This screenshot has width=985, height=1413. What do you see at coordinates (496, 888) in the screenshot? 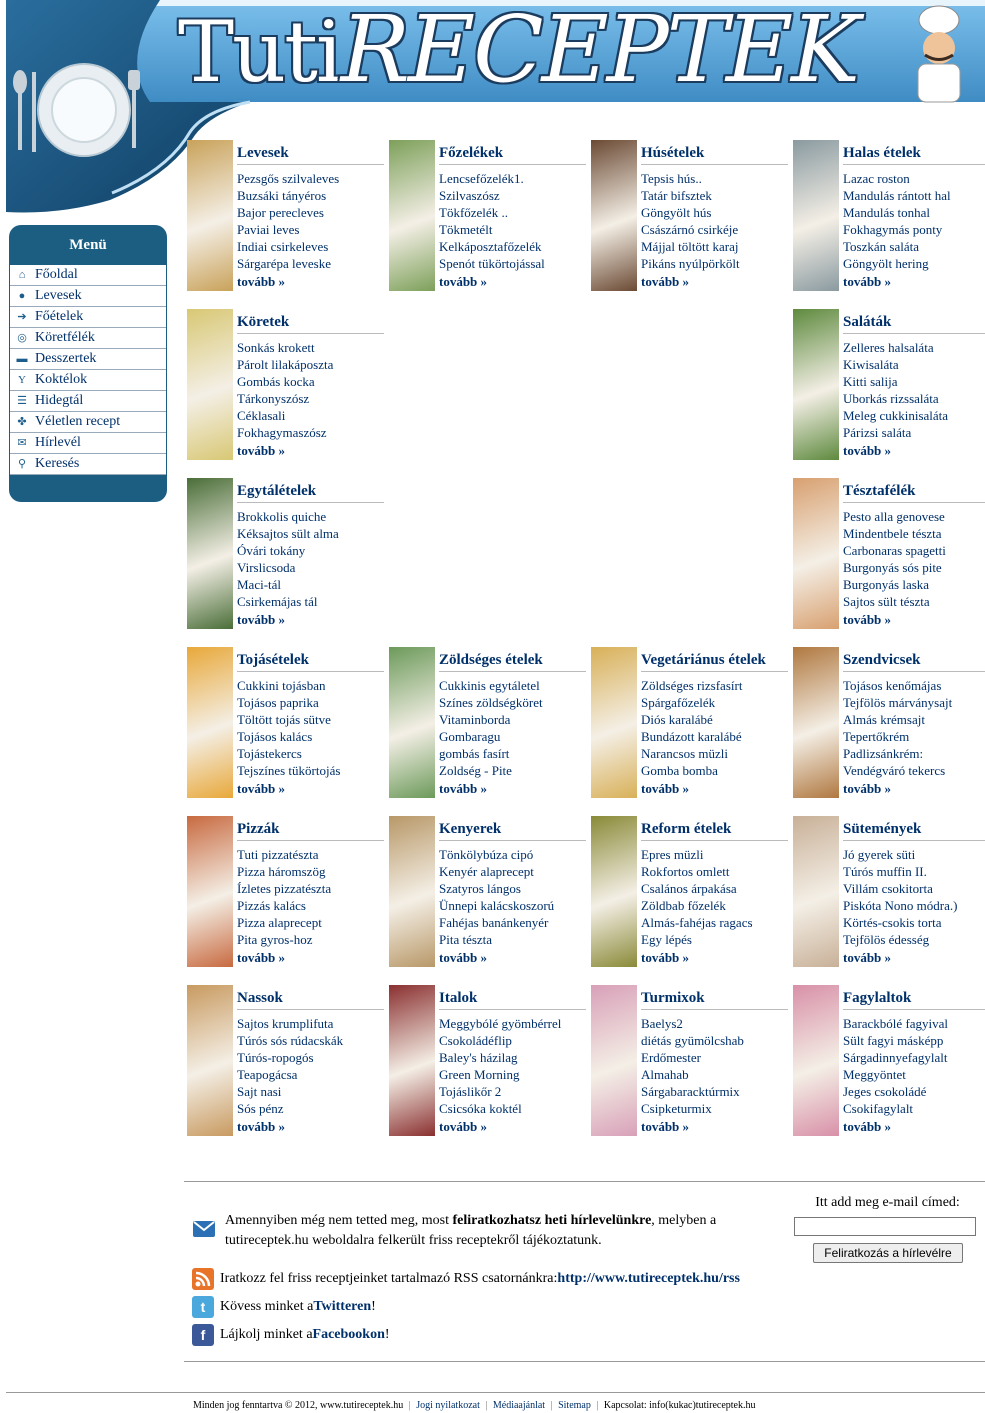
I see `recipe-link: Szatyros lángos` at bounding box center [496, 888].